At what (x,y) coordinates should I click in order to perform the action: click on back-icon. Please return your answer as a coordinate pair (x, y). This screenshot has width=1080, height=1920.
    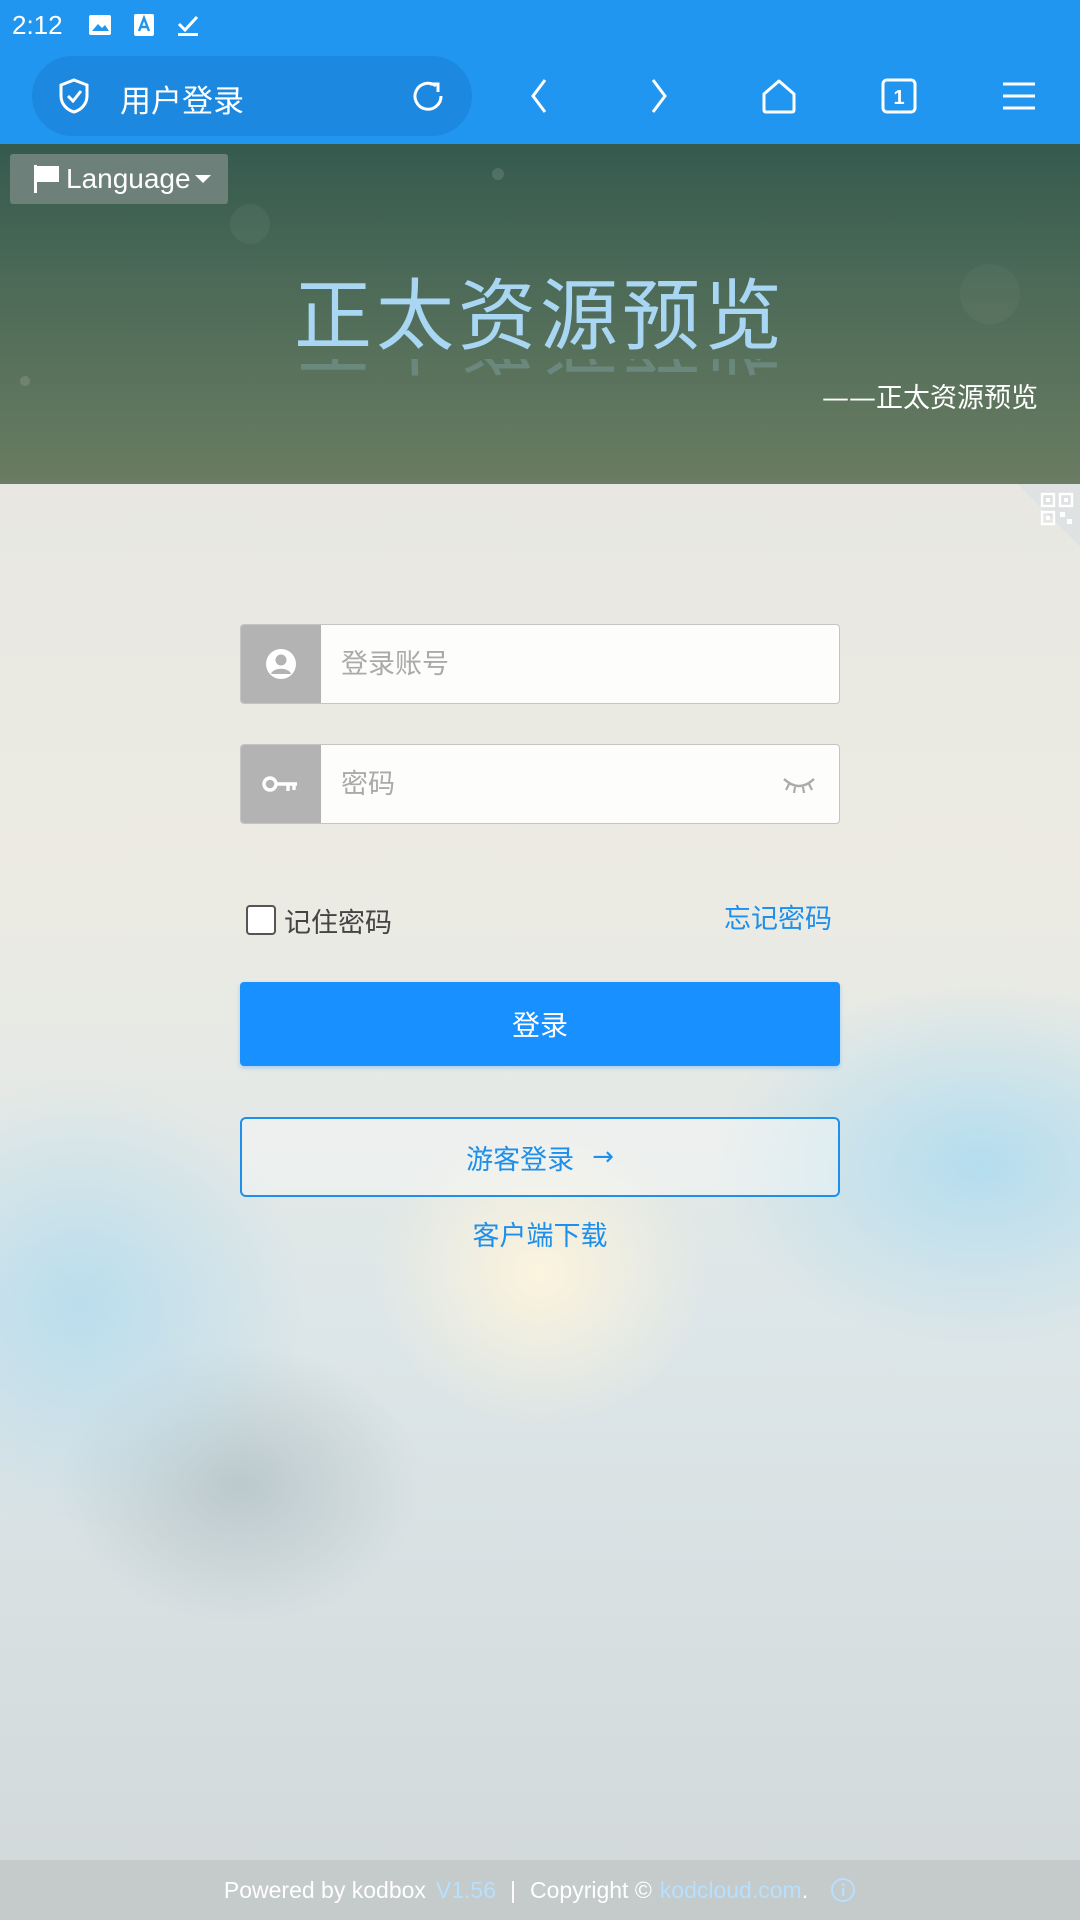
    Looking at the image, I should click on (539, 96).